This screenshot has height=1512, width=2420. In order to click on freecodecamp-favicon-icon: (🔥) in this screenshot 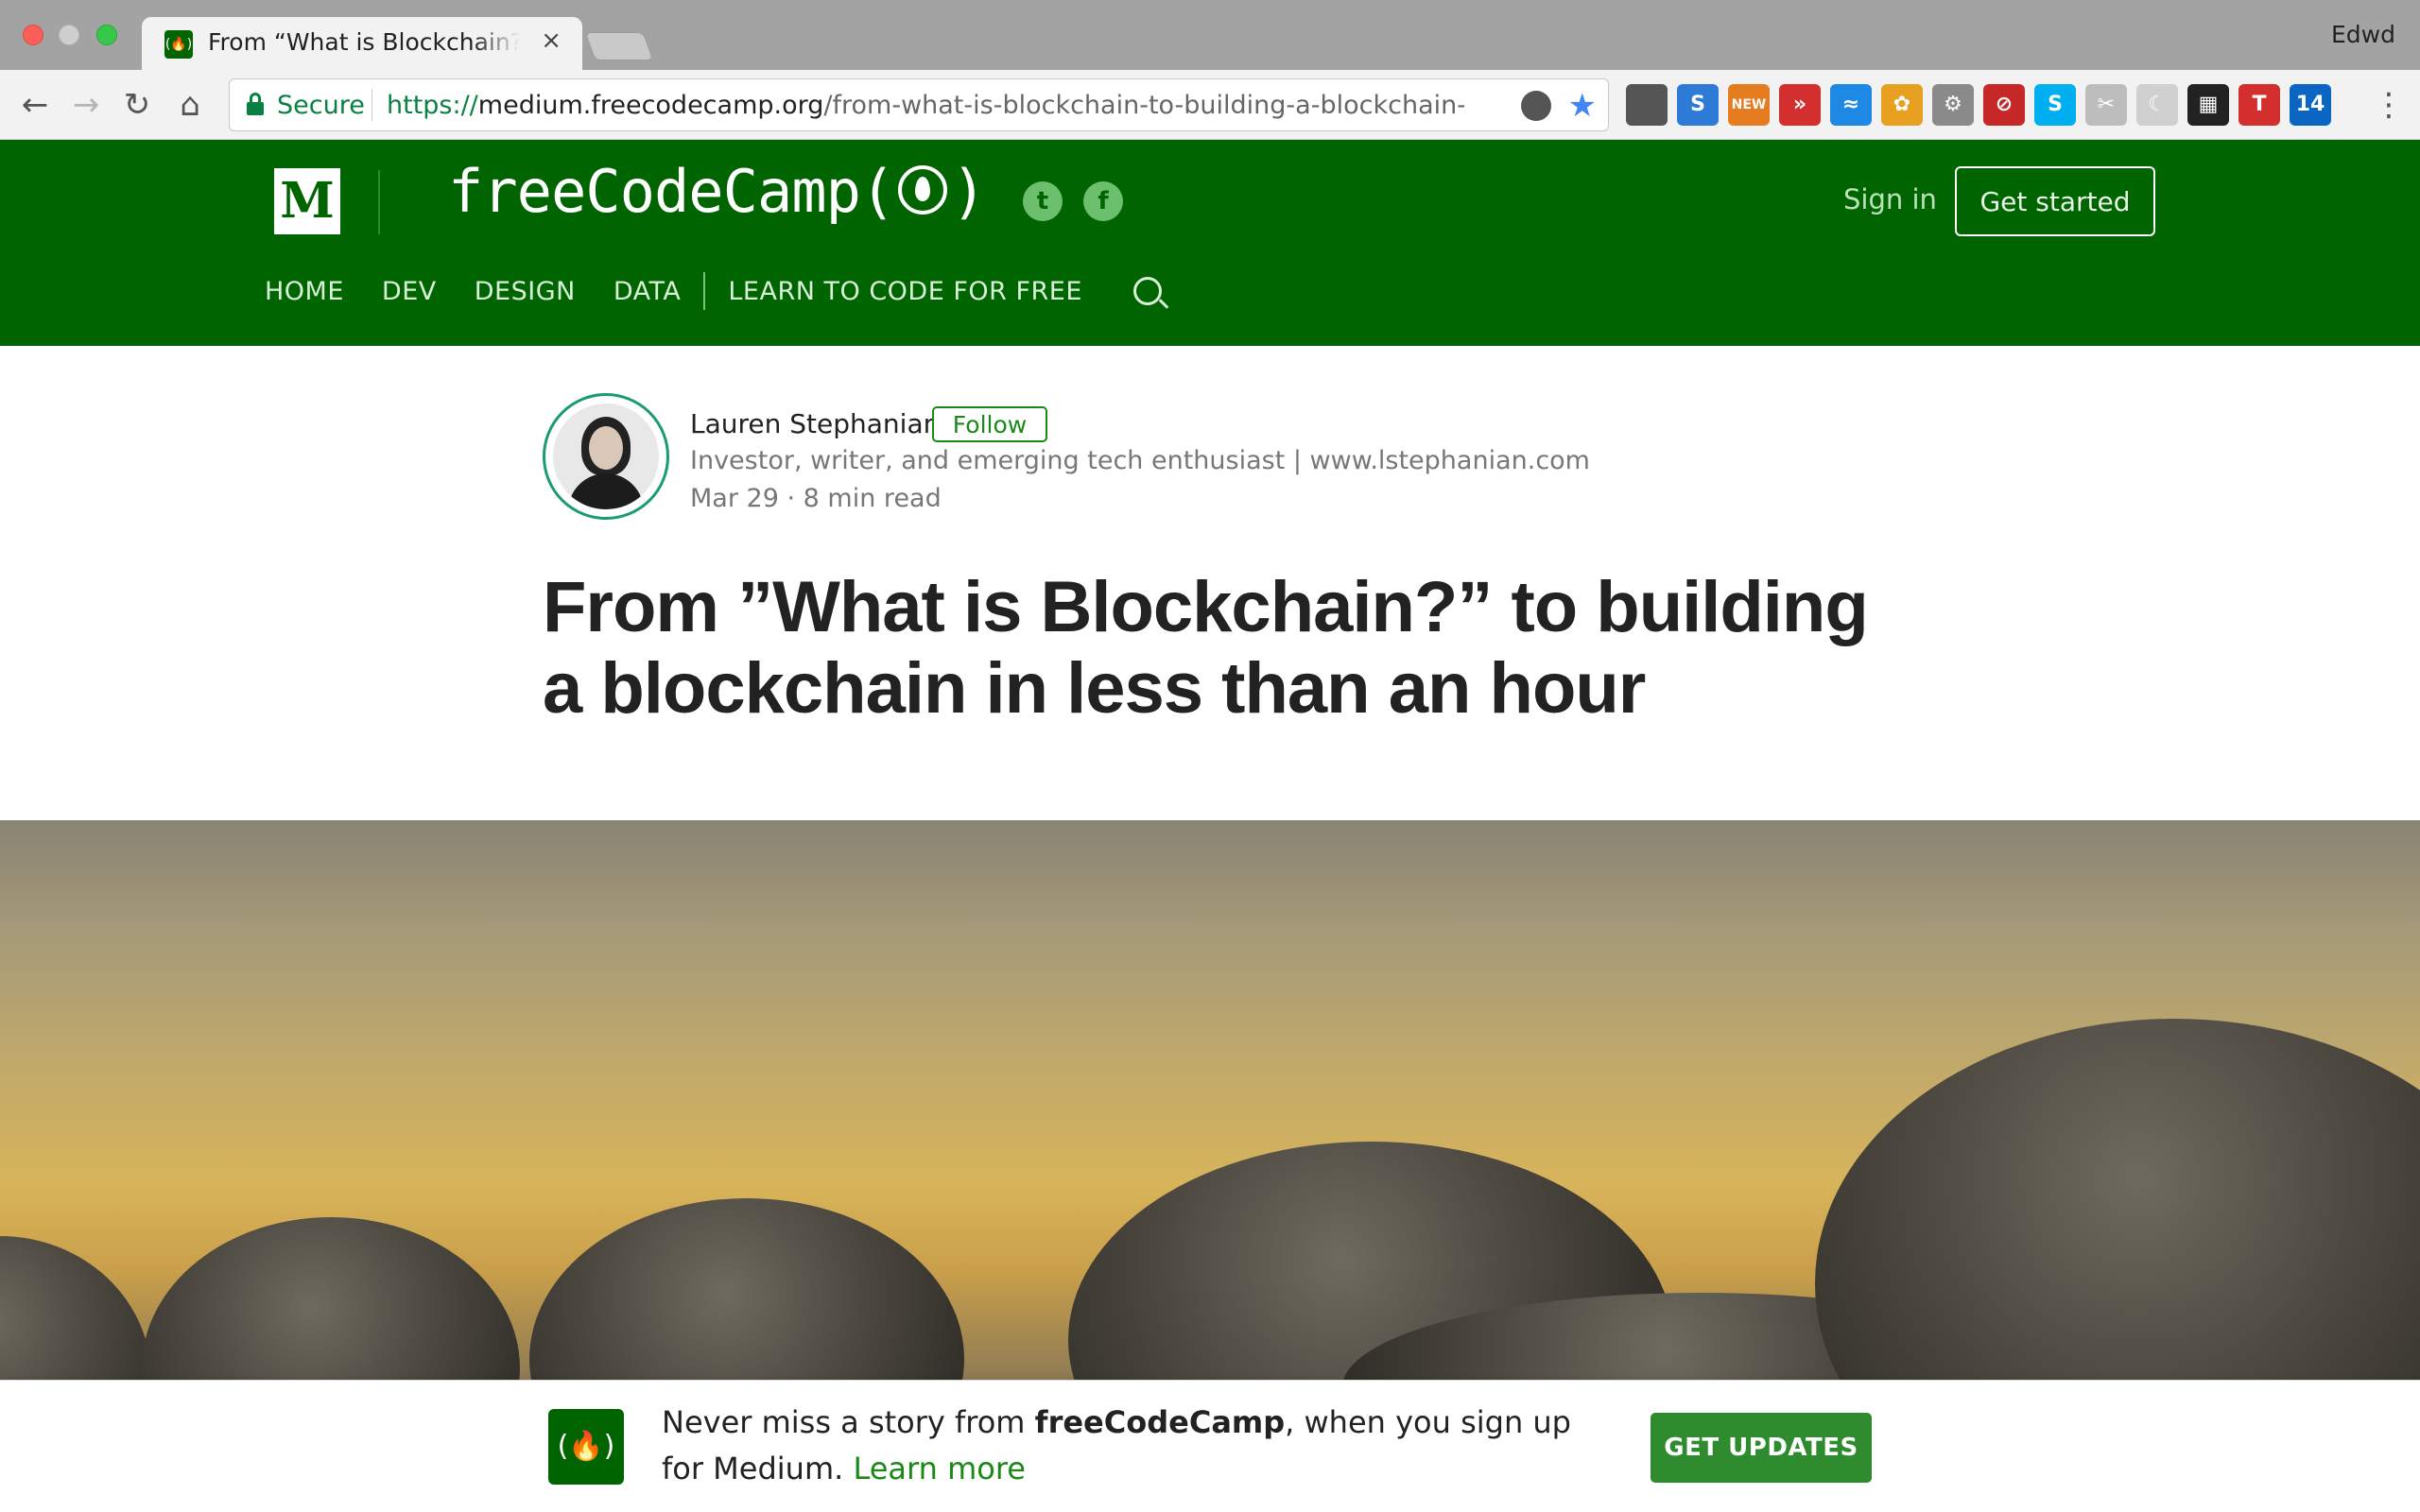, I will do `click(178, 44)`.